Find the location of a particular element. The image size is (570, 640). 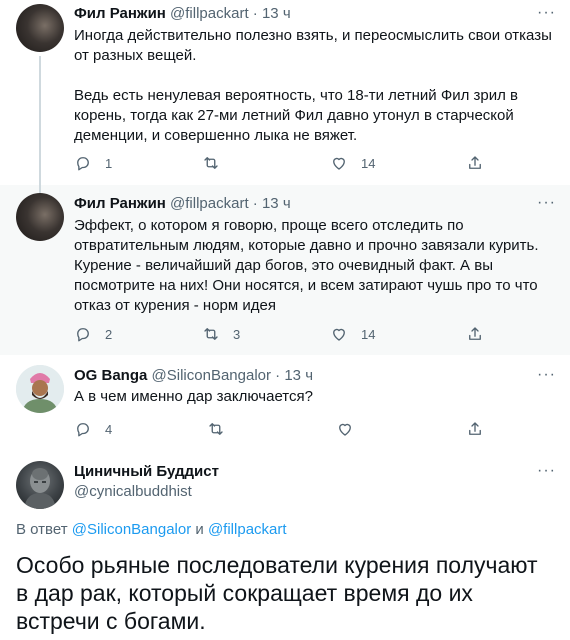

reply-count: 2 is located at coordinates (109, 334).